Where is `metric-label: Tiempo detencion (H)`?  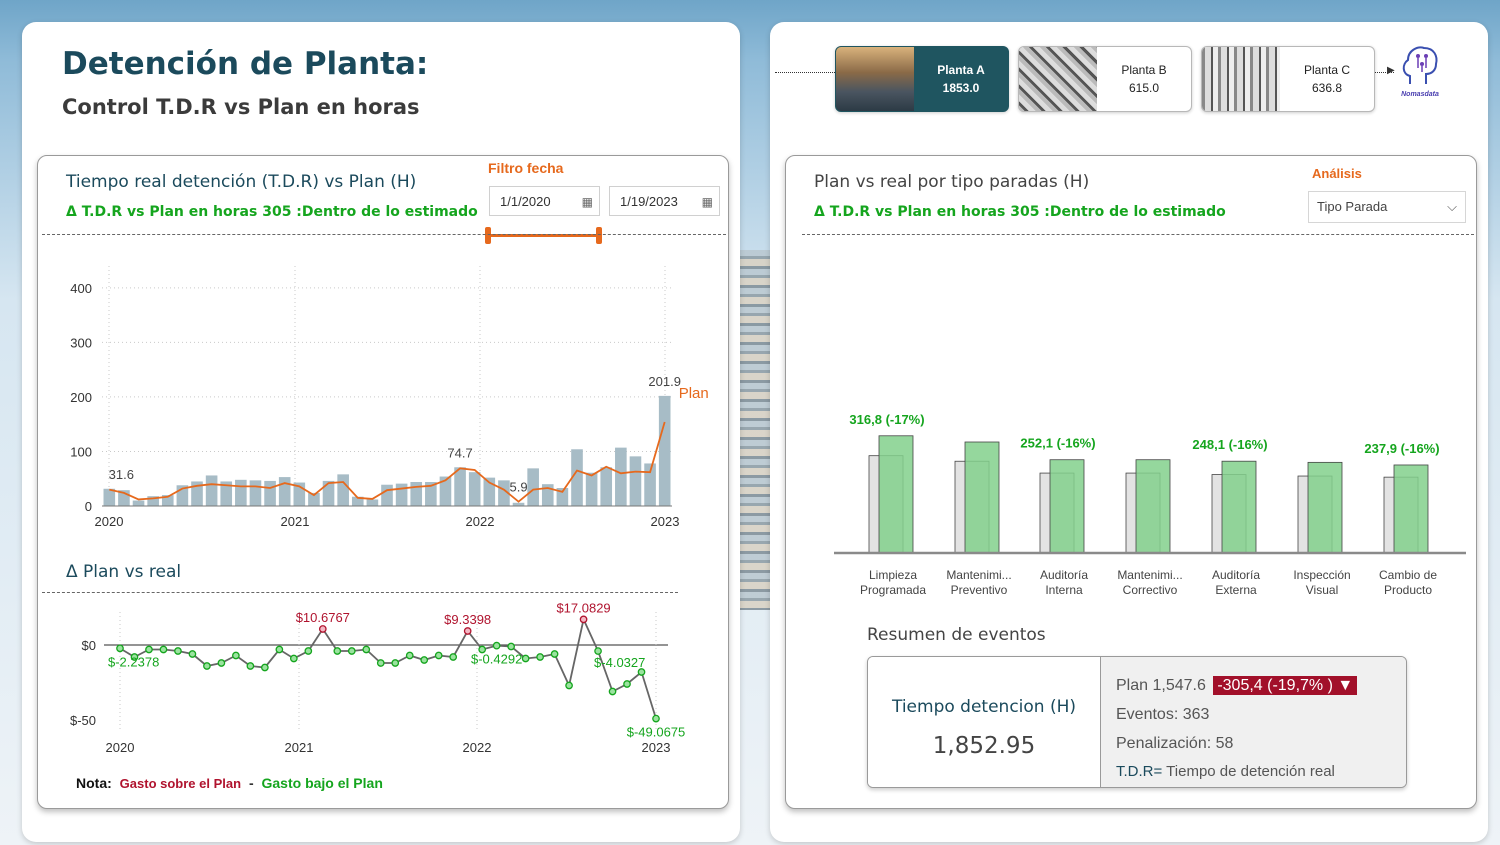 metric-label: Tiempo detencion (H) is located at coordinates (984, 707).